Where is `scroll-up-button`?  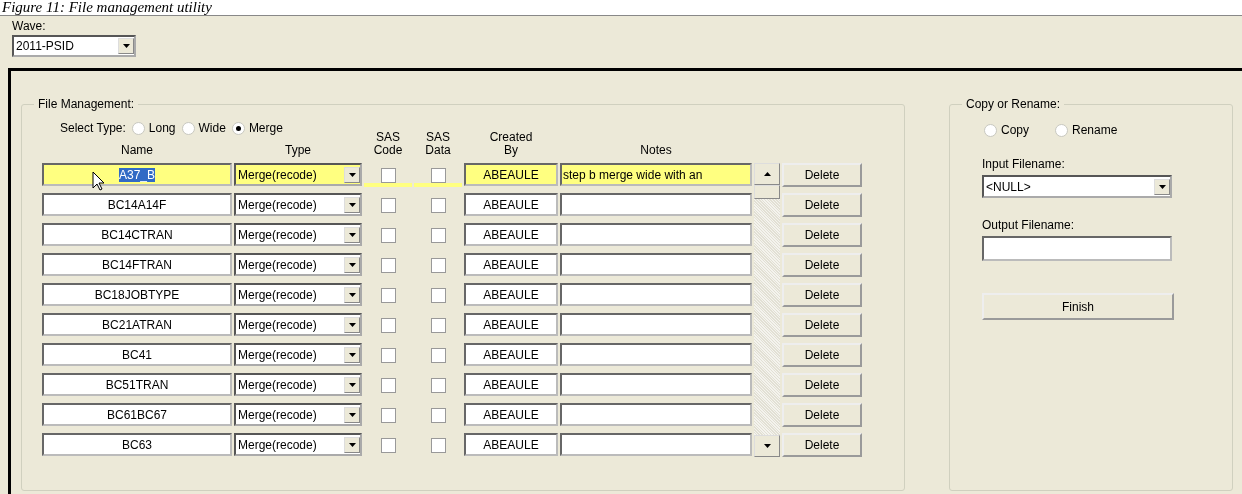 scroll-up-button is located at coordinates (767, 174).